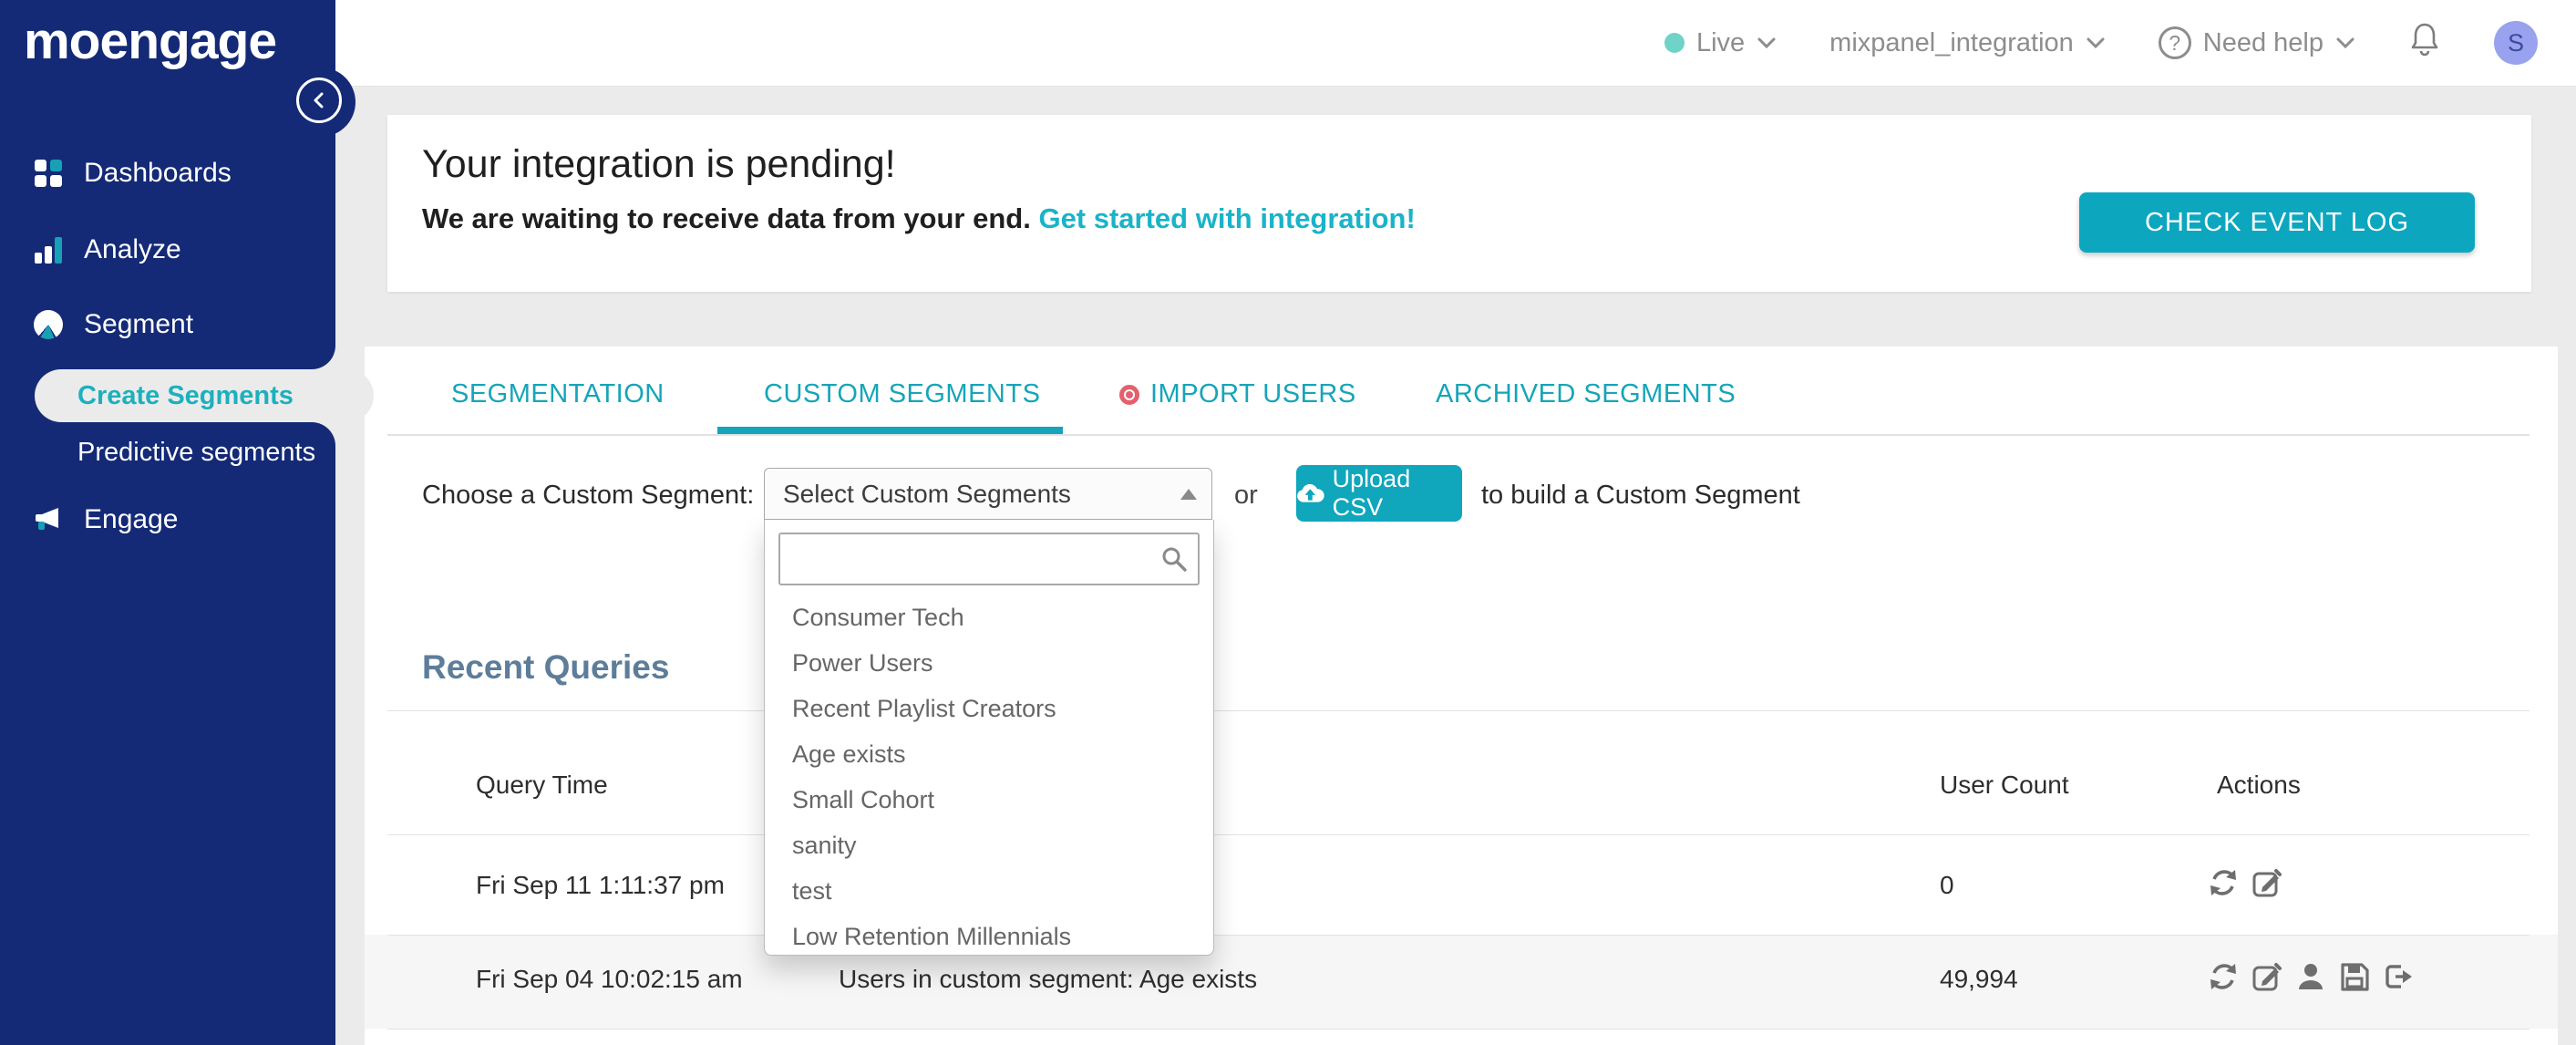 The height and width of the screenshot is (1045, 2576). I want to click on workspace-switcher: mixpanel_integration, so click(1967, 43).